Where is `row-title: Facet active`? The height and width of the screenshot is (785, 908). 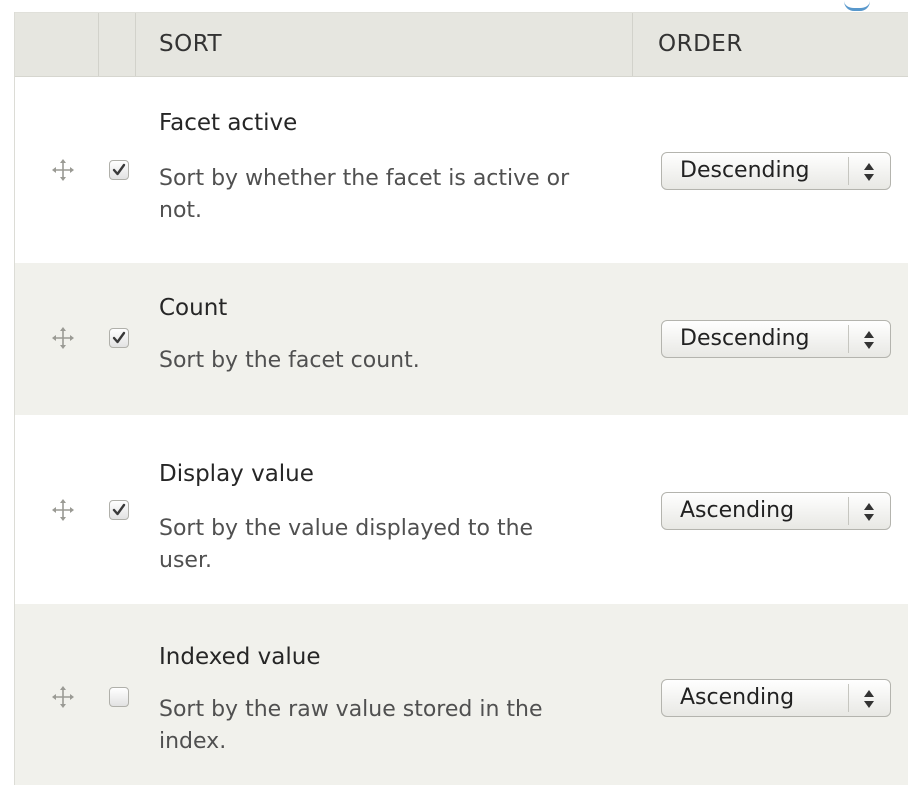 row-title: Facet active is located at coordinates (228, 123).